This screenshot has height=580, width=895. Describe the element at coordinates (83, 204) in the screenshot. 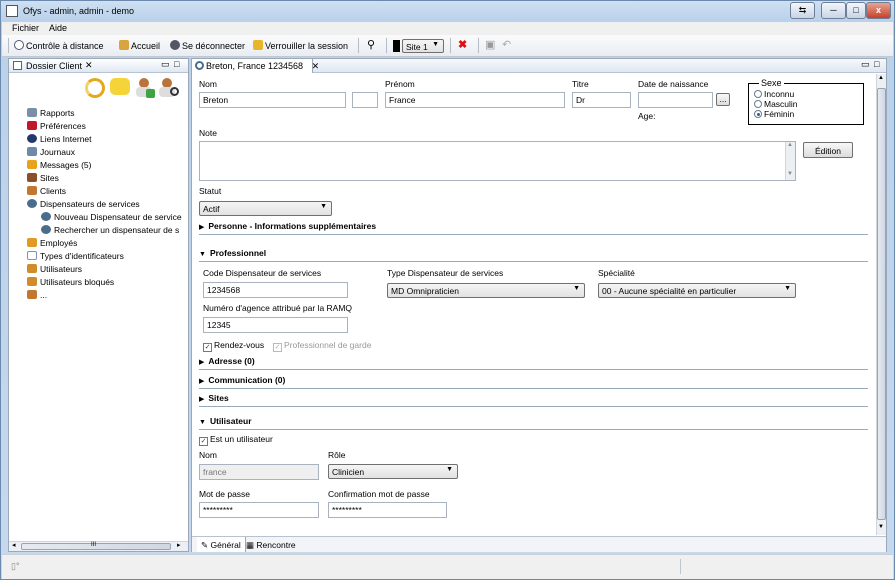

I see `tree-item-dispensateurs: Dispensateurs de services` at that location.